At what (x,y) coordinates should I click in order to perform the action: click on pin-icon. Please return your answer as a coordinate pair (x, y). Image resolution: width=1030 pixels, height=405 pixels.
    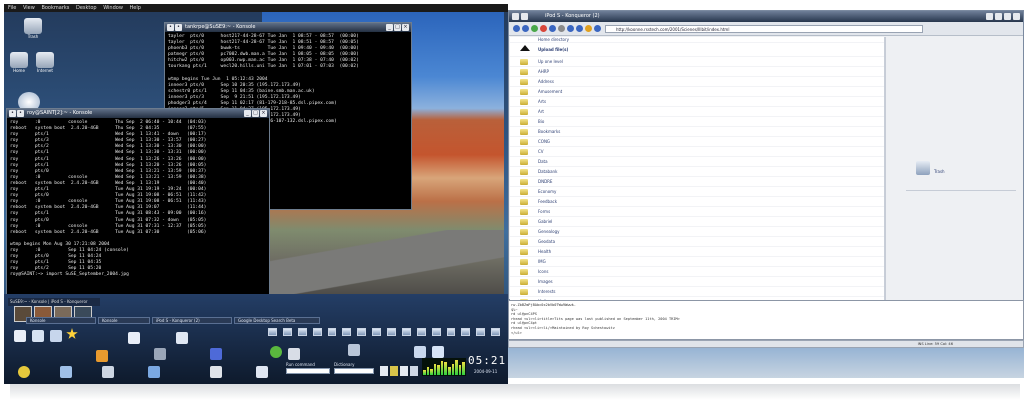
    Looking at the image, I should click on (524, 16).